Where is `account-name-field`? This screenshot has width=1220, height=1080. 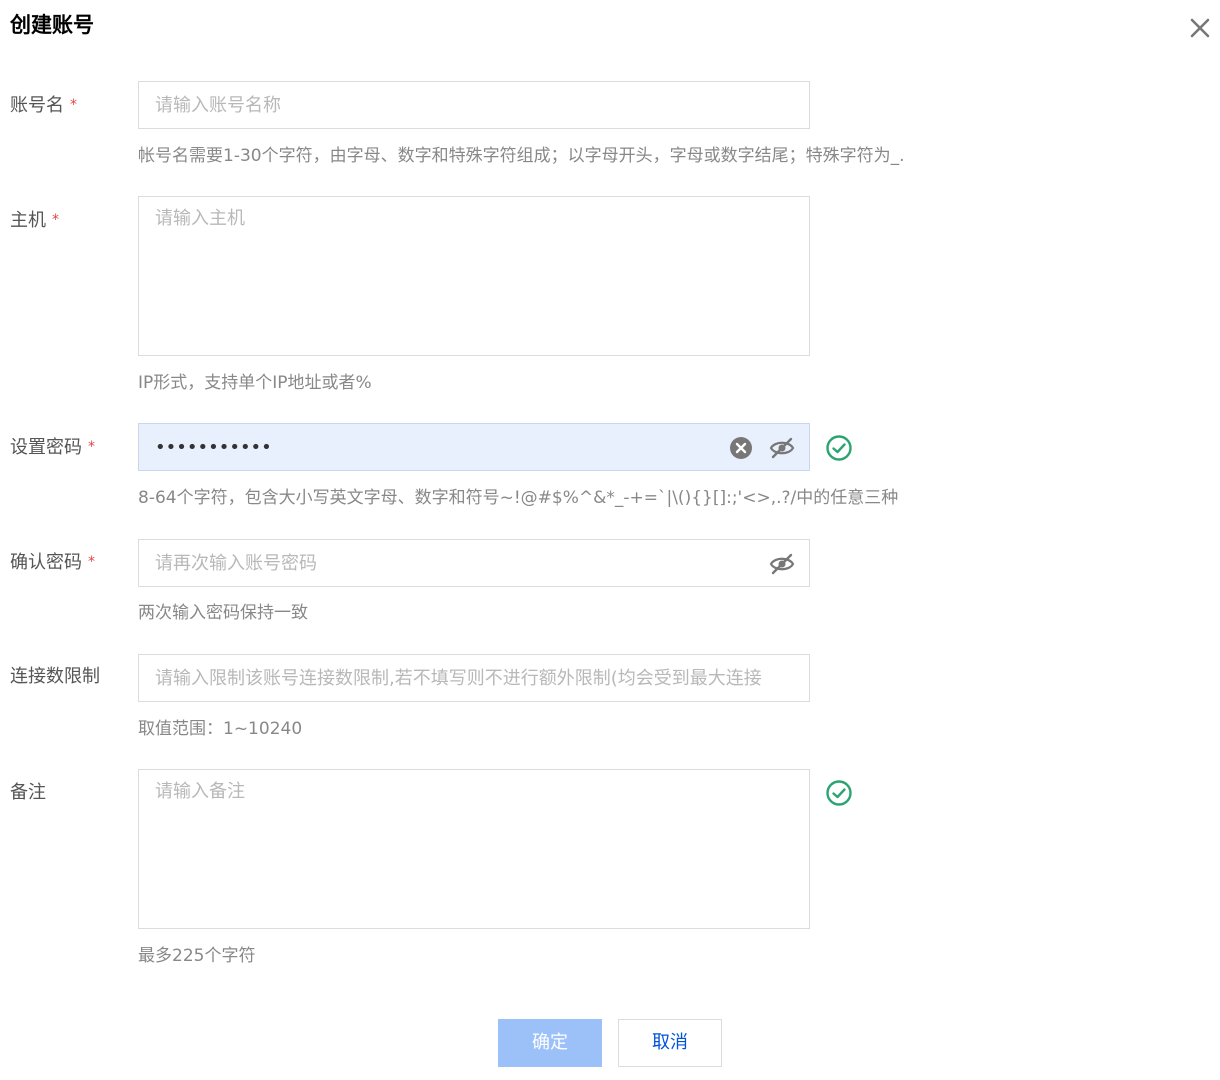
account-name-field is located at coordinates (474, 105).